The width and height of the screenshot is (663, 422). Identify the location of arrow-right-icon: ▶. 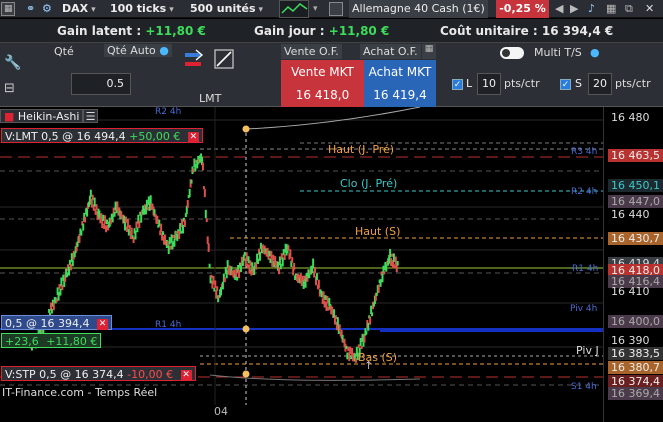
(574, 9).